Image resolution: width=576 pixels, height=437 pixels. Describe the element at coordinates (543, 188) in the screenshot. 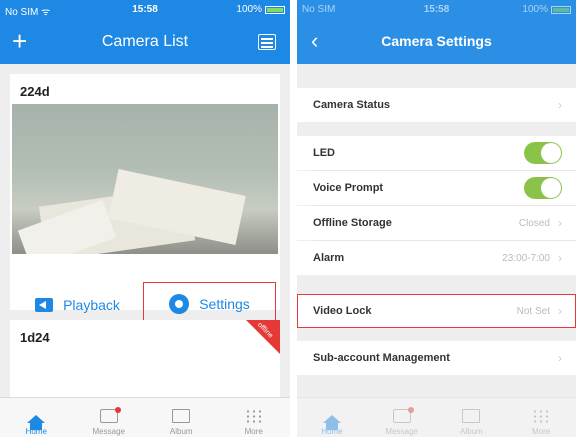

I see `voice-prompt-toggle` at that location.